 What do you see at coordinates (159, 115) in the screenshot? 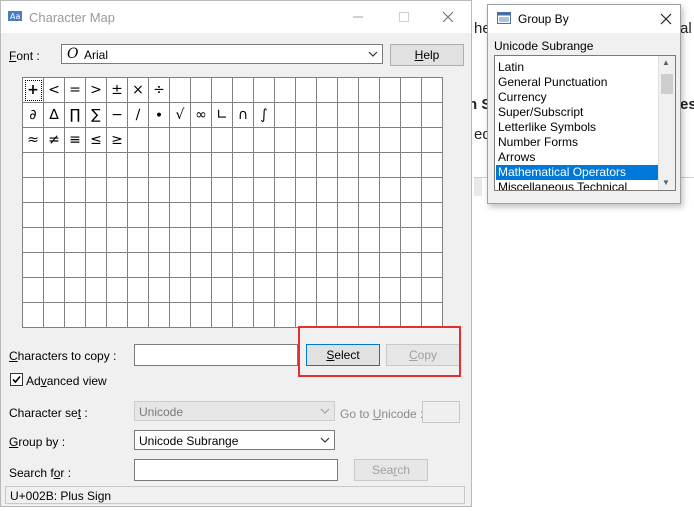
I see `character-cell: ∙` at bounding box center [159, 115].